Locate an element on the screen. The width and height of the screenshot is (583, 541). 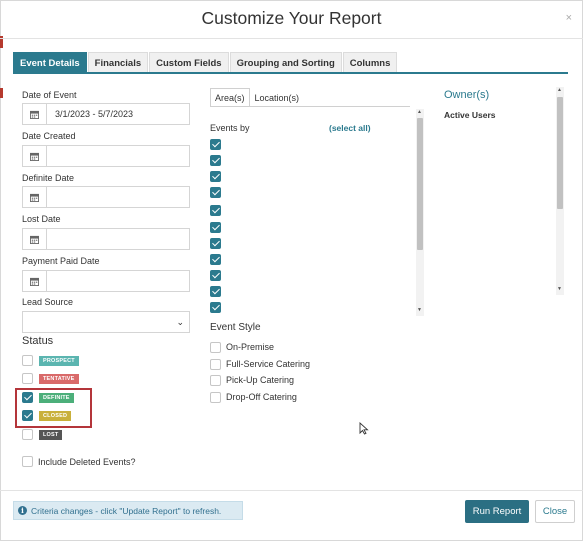
tab-columns: Columns is located at coordinates (370, 62).